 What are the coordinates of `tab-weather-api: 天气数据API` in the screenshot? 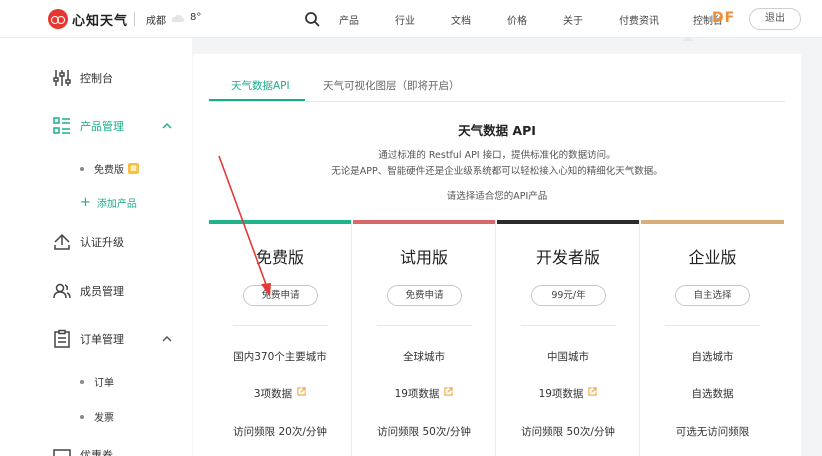 It's located at (260, 85).